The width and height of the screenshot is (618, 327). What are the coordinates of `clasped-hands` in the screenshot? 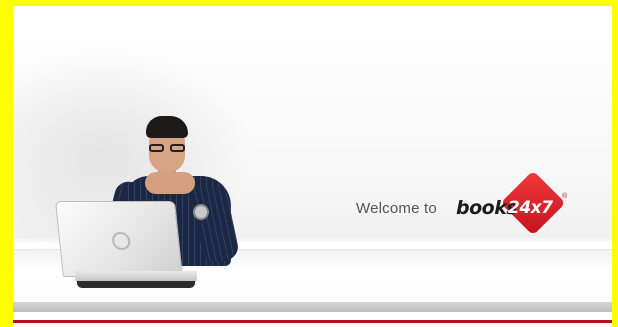 It's located at (170, 183).